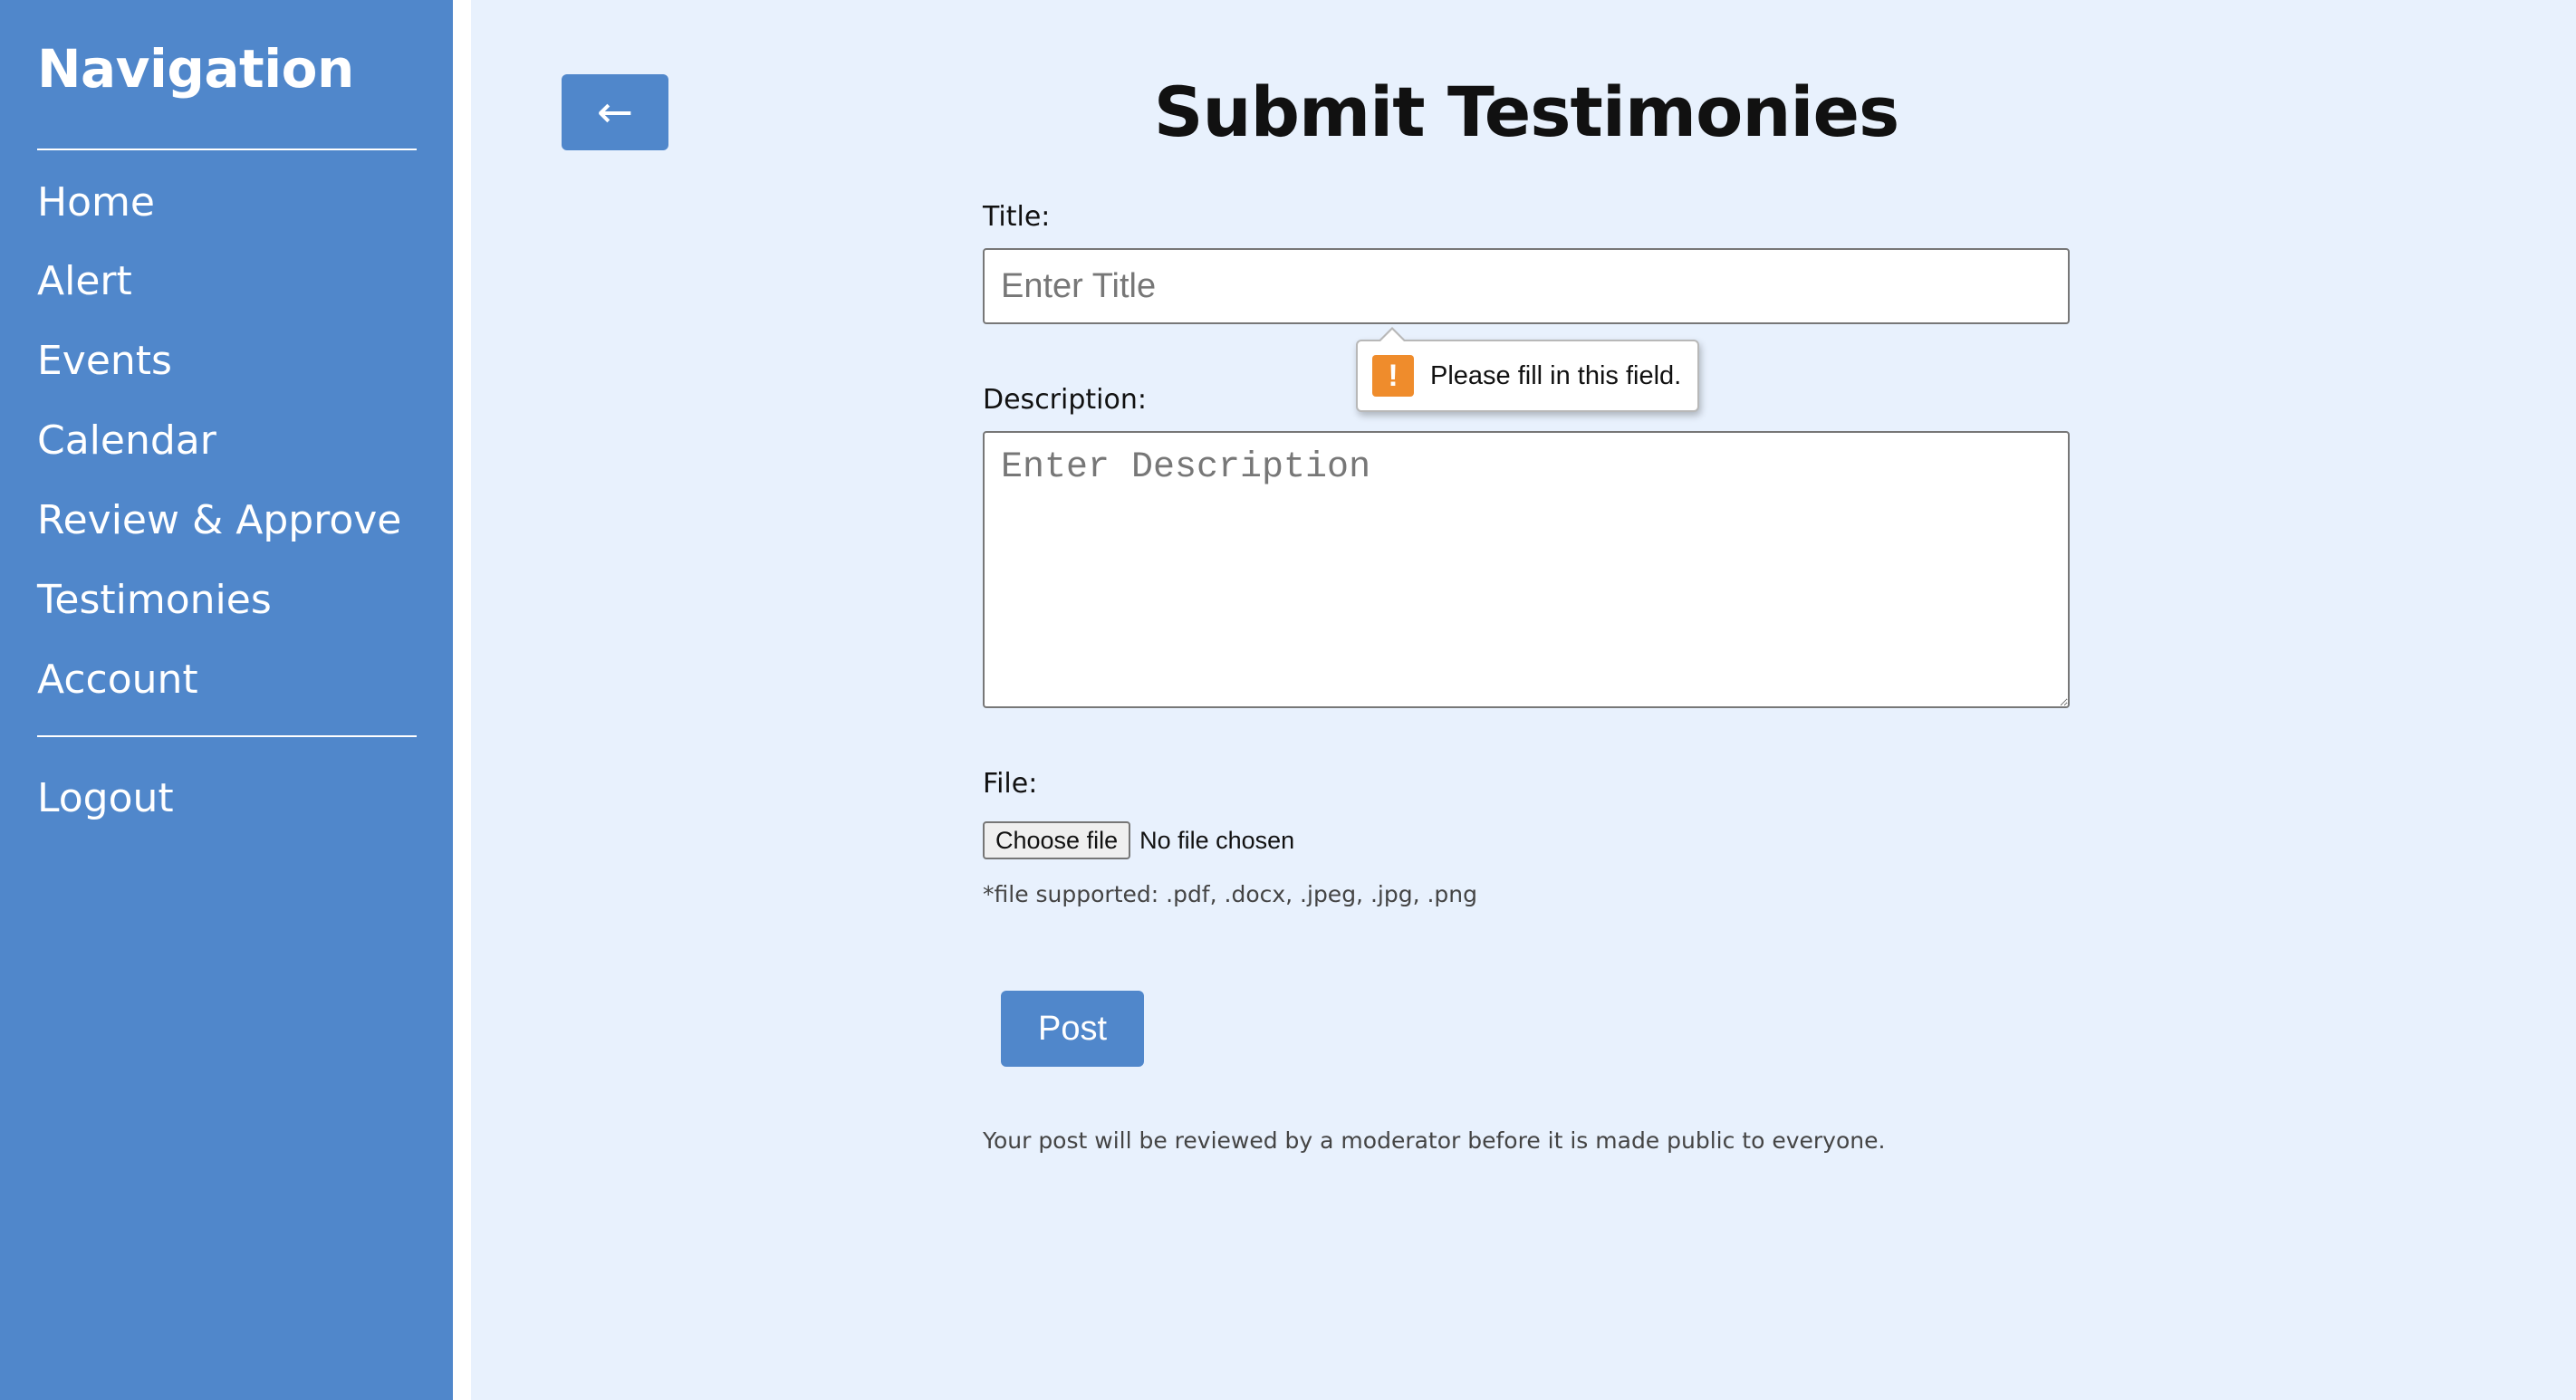  Describe the element at coordinates (126, 441) in the screenshot. I see `sidebar-item-calendar: Calendar` at that location.